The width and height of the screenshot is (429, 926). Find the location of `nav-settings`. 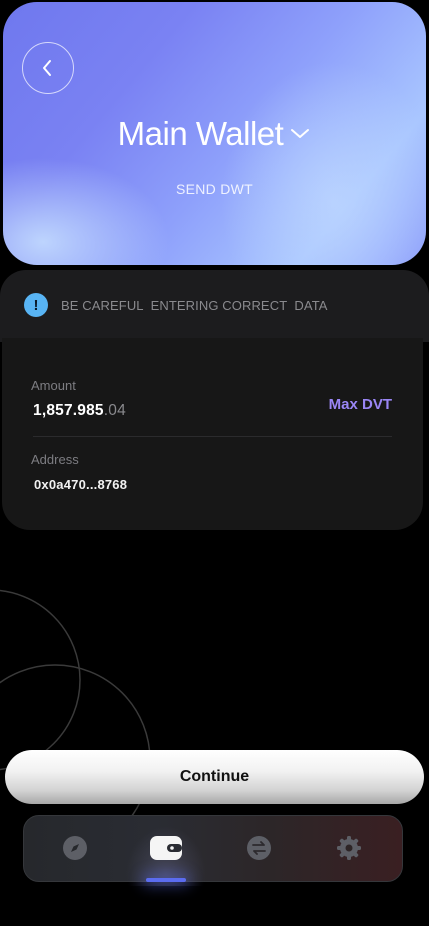

nav-settings is located at coordinates (349, 848).